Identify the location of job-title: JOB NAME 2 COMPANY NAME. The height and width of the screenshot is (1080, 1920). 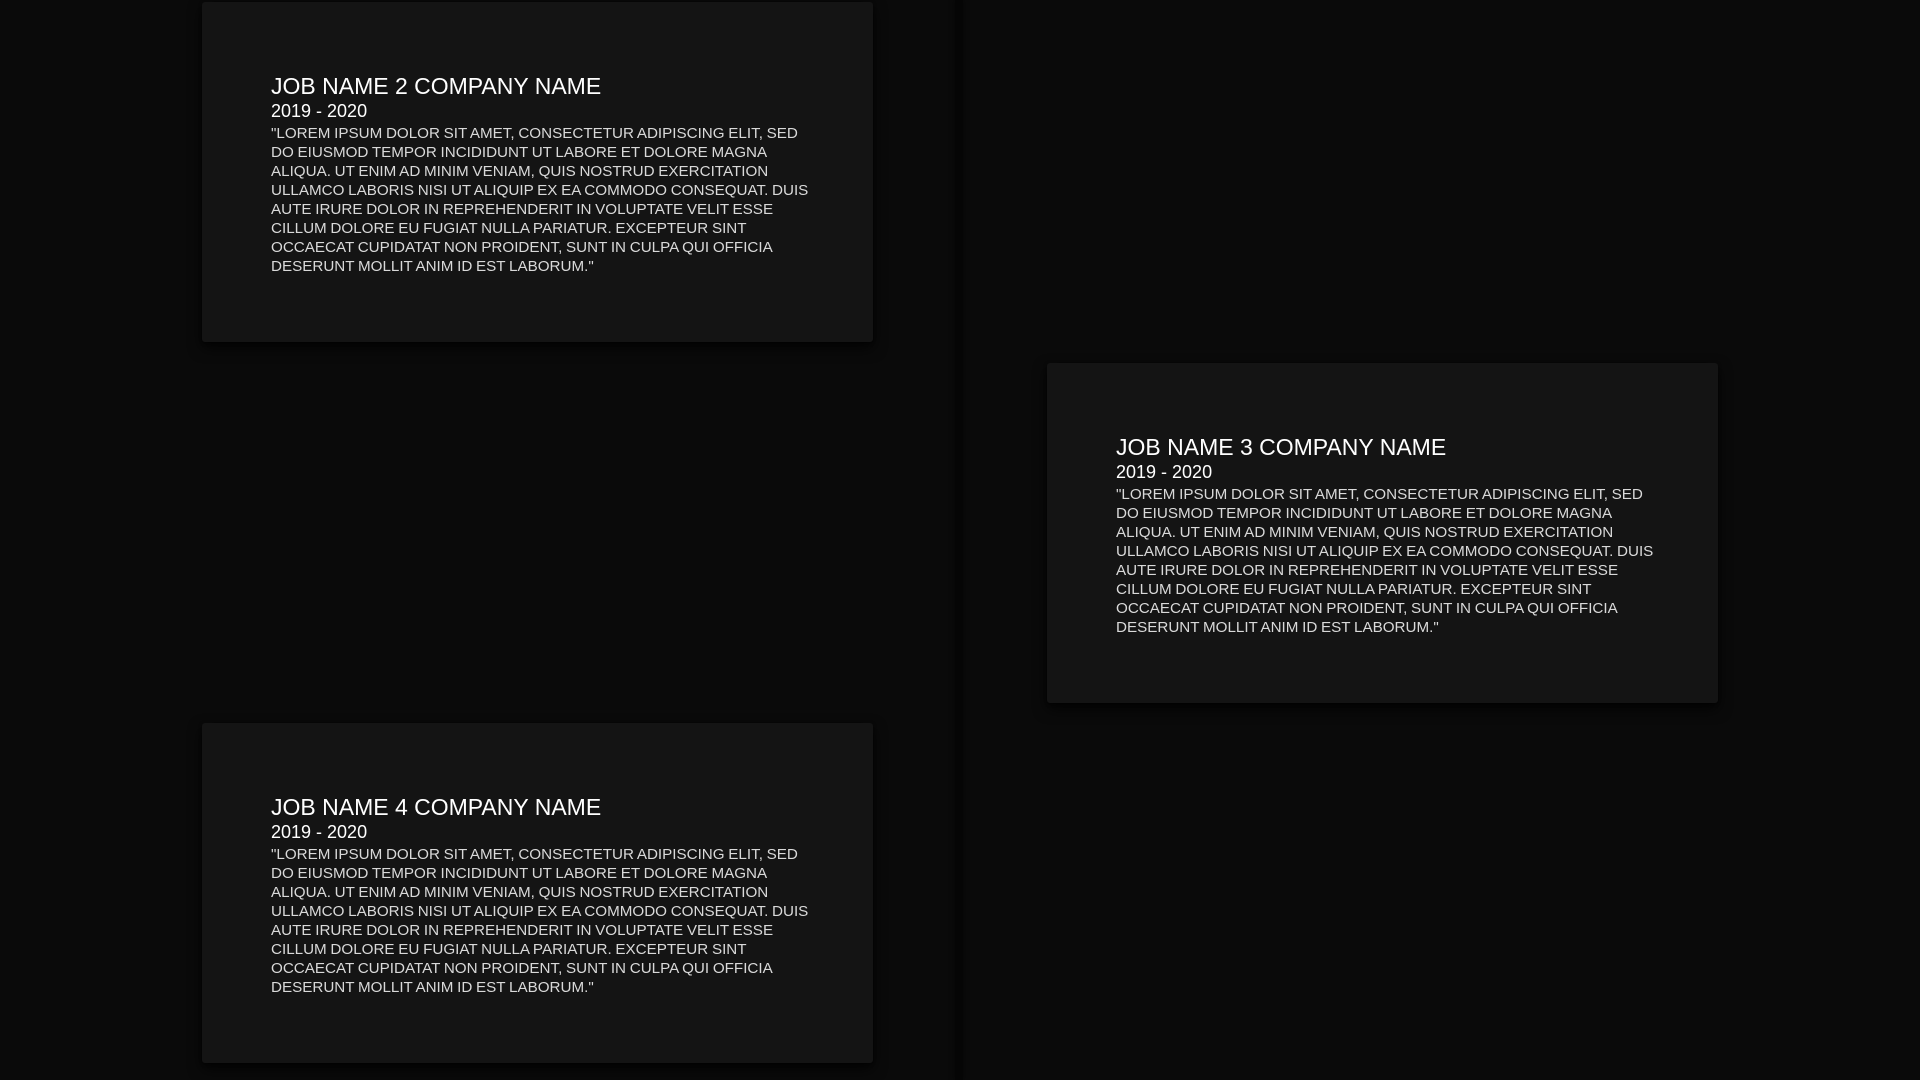
(436, 86).